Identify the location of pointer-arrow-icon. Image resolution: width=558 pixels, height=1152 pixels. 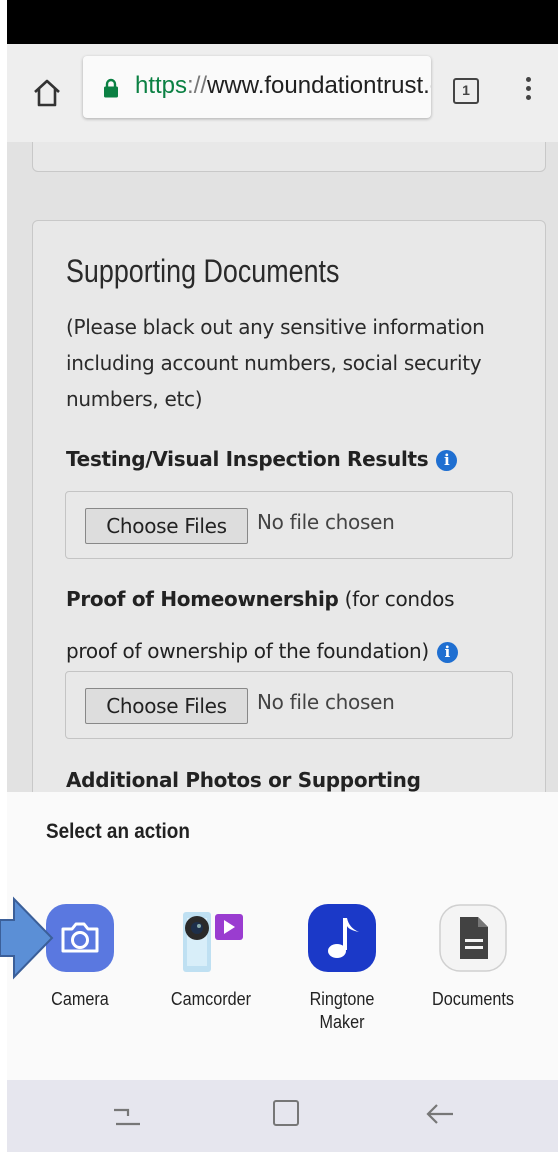
(27, 938).